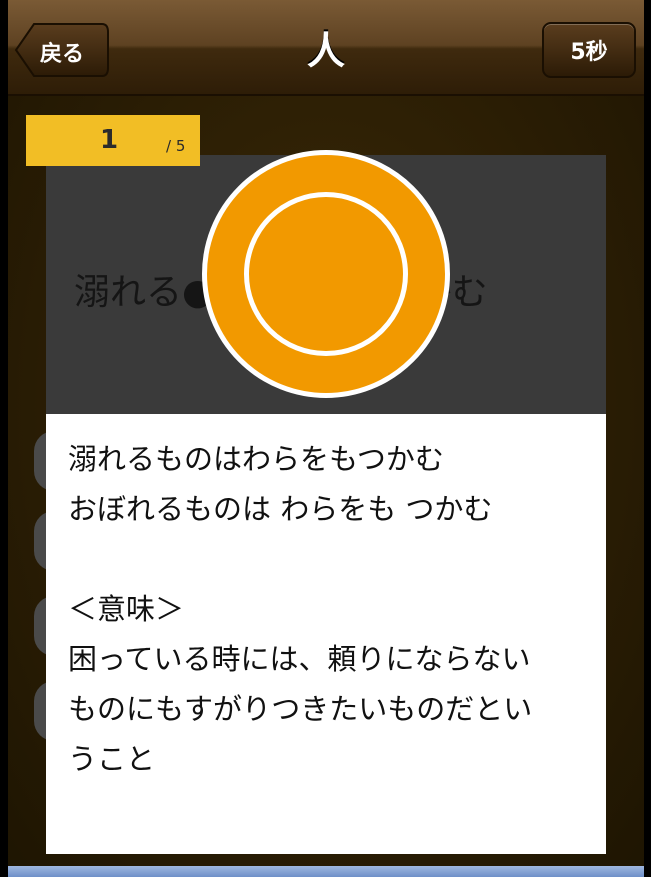 The height and width of the screenshot is (877, 651). I want to click on bottom-bar, so click(326, 871).